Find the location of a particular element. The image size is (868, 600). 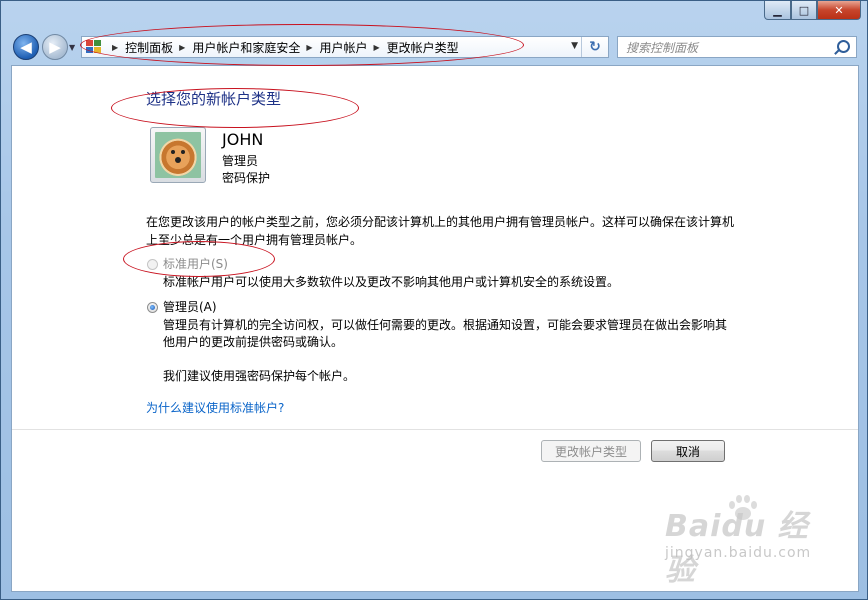

window-controls: ▁ □ ✕ is located at coordinates (812, 10).